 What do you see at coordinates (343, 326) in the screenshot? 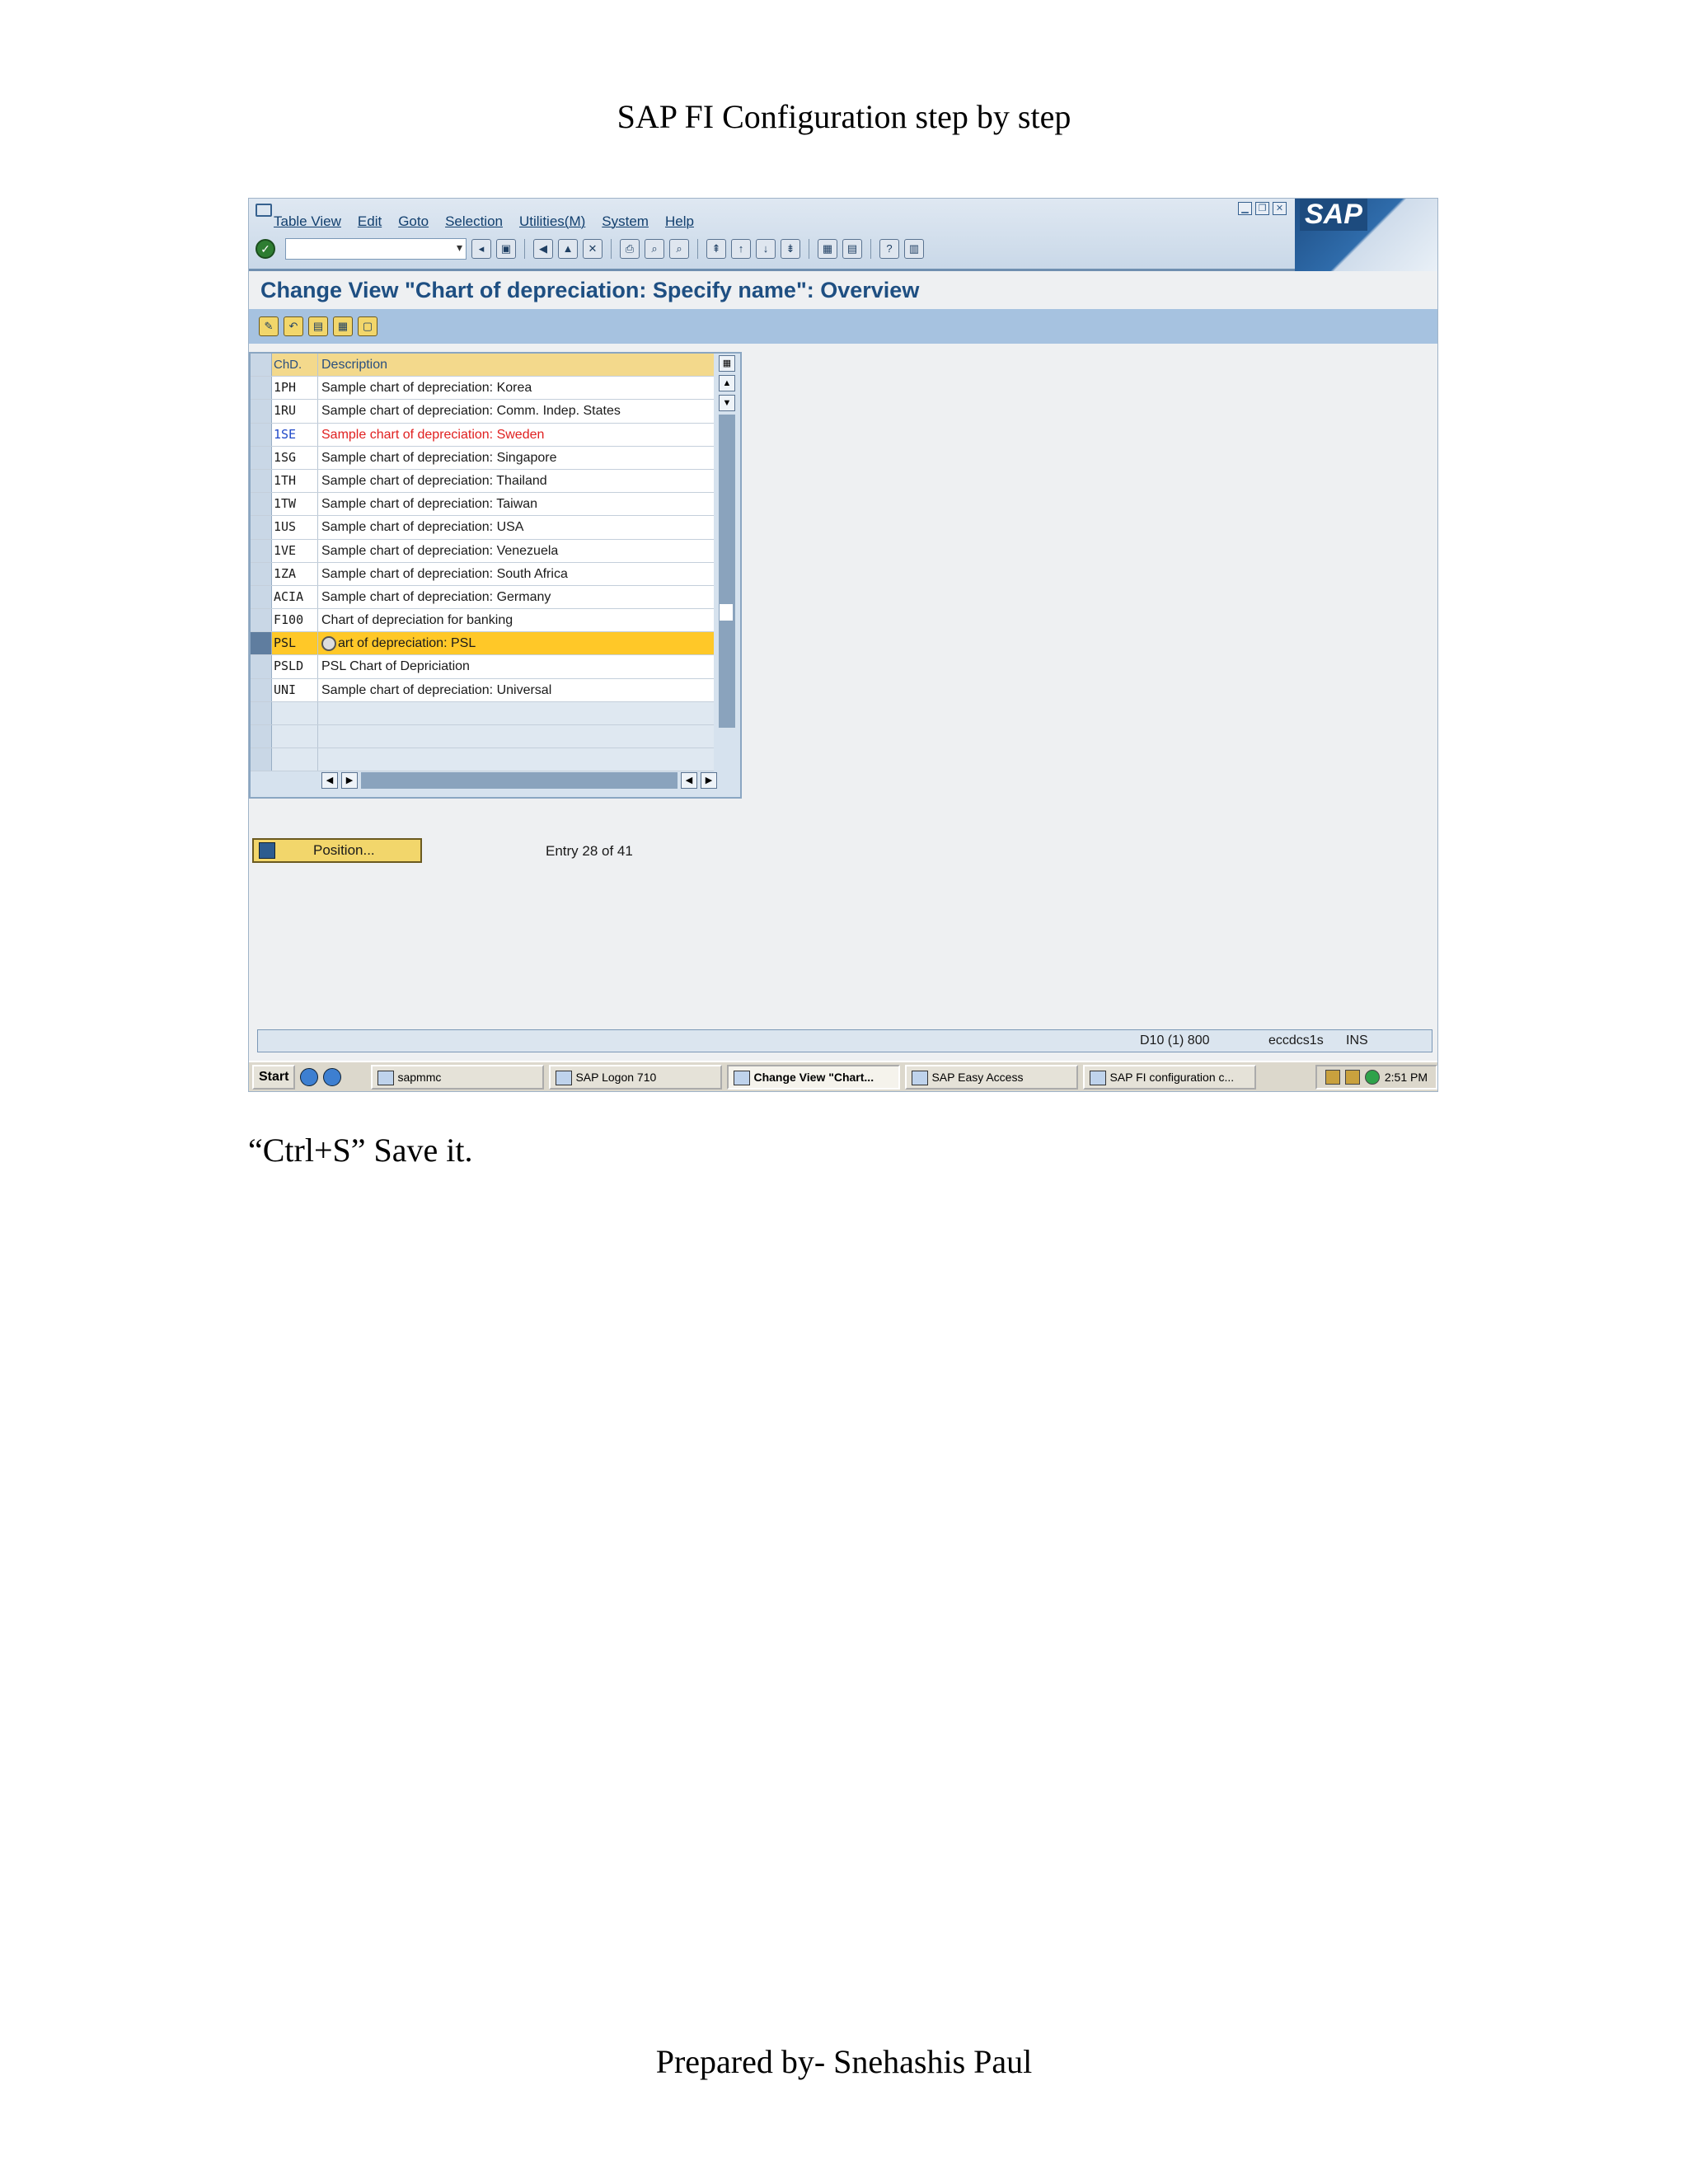
I see `select-block-icon: ▦` at bounding box center [343, 326].